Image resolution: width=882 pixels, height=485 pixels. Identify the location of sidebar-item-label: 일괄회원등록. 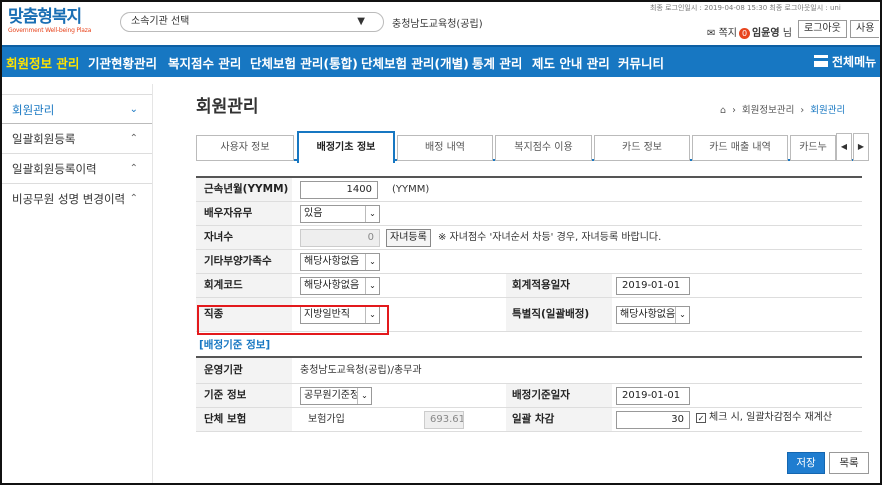
(44, 139).